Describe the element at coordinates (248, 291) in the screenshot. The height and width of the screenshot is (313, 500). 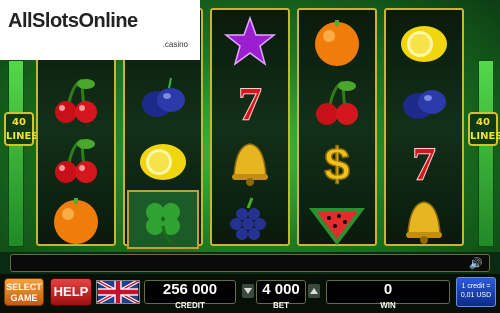
I see `bet-decrease-arrow-icon` at that location.